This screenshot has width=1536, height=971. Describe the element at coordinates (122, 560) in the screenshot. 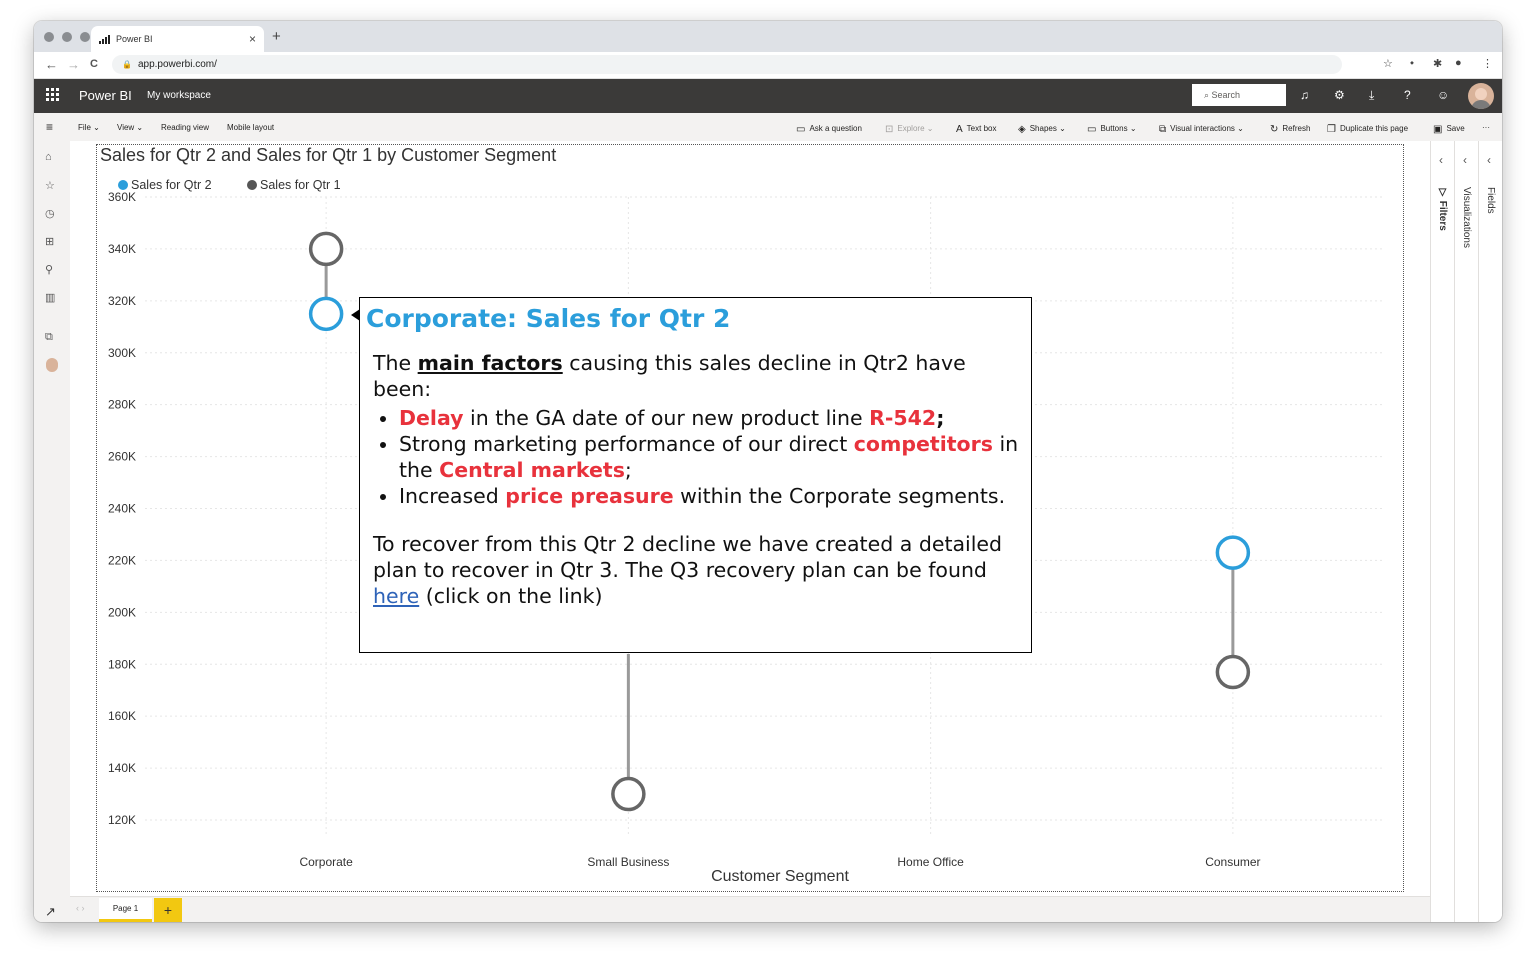

I see `y-tick-label: 220K` at that location.